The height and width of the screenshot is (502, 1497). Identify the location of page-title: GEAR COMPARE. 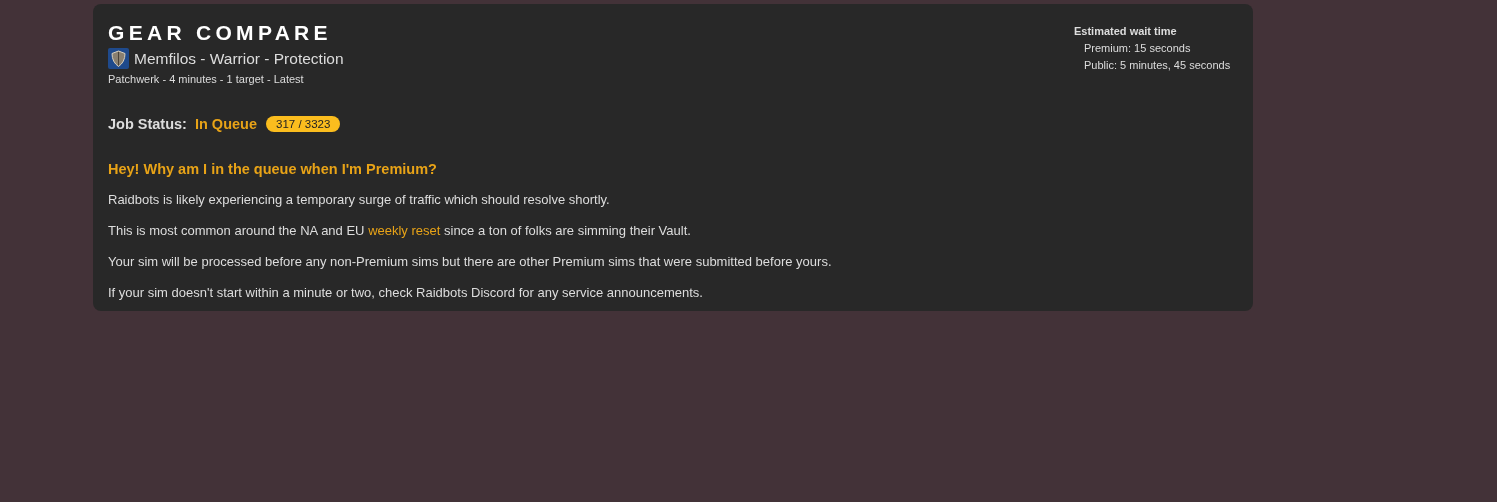
(220, 33).